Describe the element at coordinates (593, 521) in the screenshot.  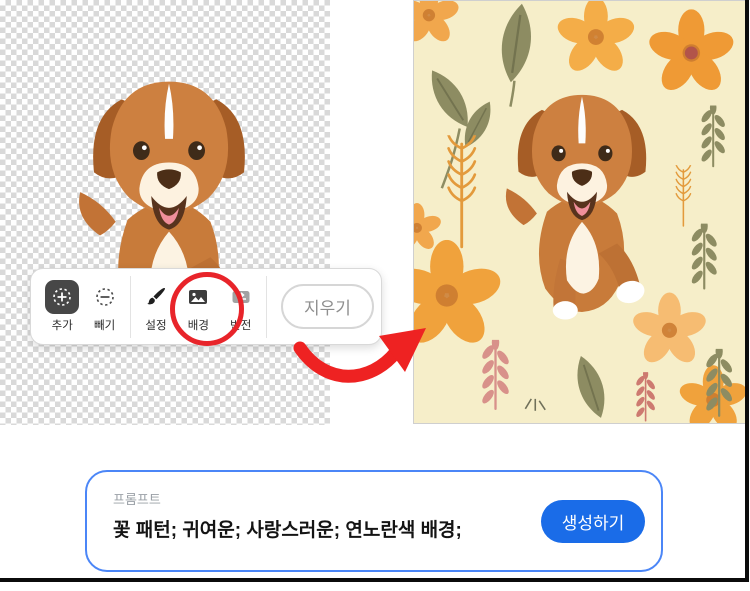
I see `generate-button: 생성하기` at that location.